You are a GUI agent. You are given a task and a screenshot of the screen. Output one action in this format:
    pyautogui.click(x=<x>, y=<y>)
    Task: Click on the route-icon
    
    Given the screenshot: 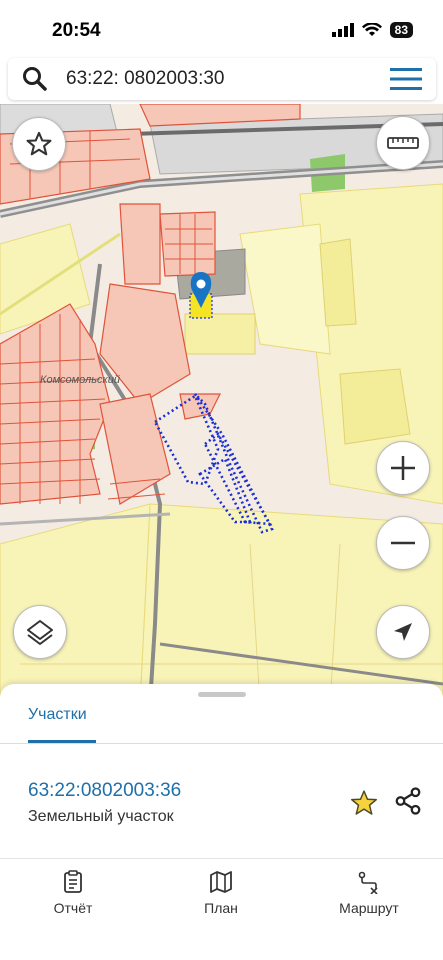 What is the action you would take?
    pyautogui.click(x=368, y=882)
    